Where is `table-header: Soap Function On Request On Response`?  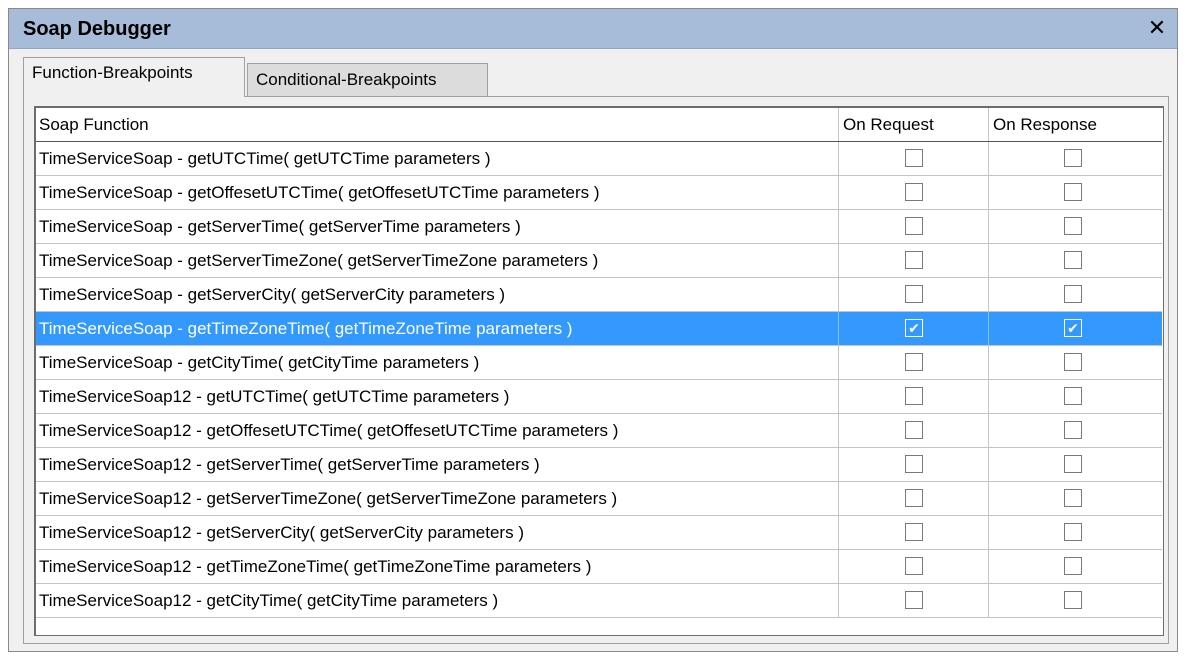 table-header: Soap Function On Request On Response is located at coordinates (599, 125).